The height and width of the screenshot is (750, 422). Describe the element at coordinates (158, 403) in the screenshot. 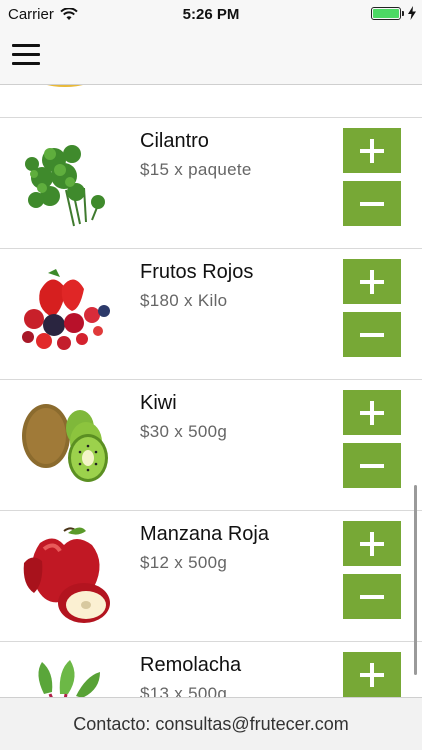

I see `product-name: Kiwi` at that location.